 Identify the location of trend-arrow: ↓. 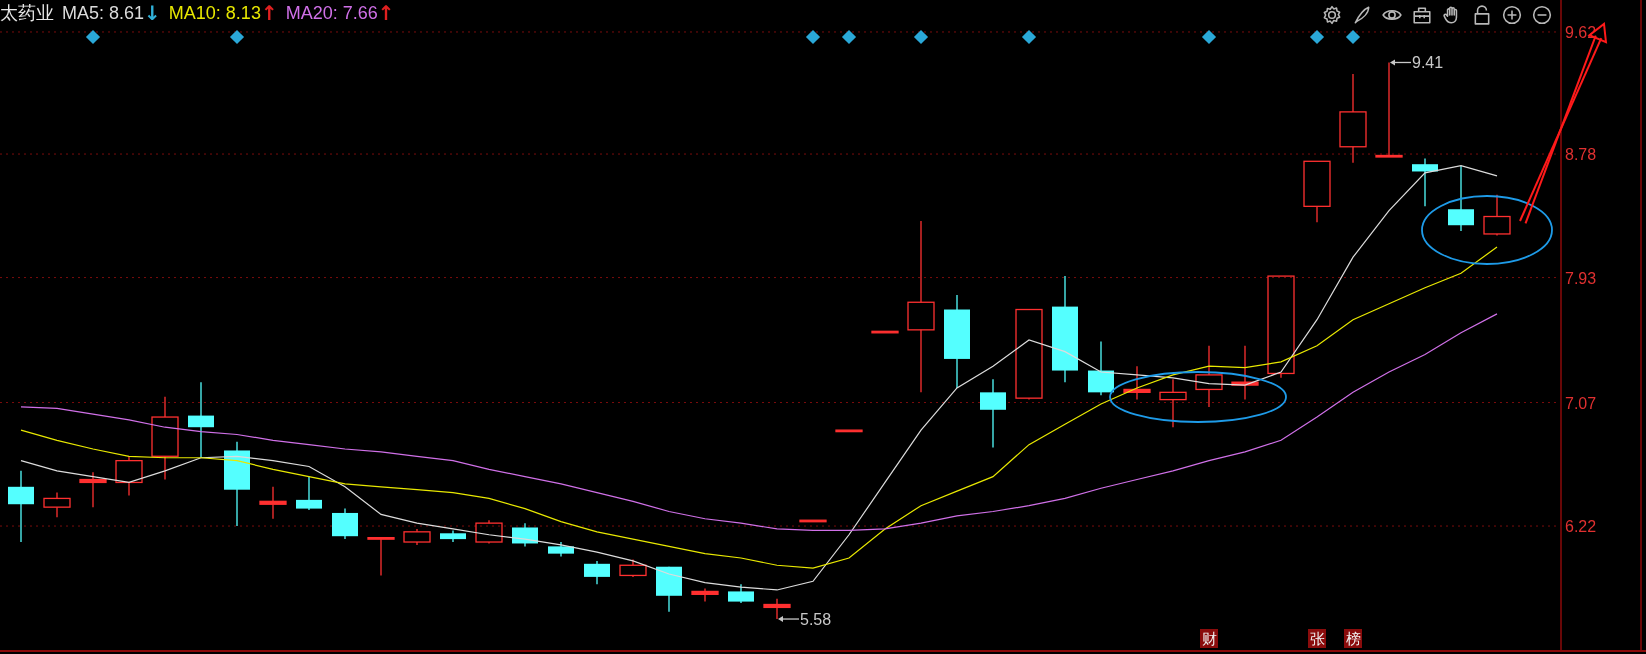
(152, 13).